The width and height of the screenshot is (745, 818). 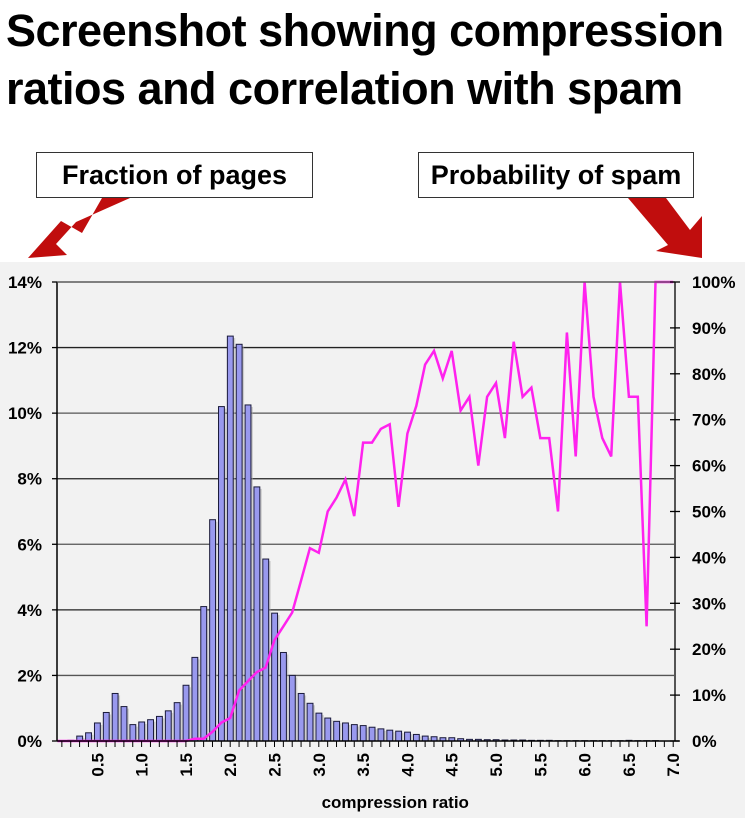 I want to click on y-left-tick-label: 6%, so click(x=29, y=544).